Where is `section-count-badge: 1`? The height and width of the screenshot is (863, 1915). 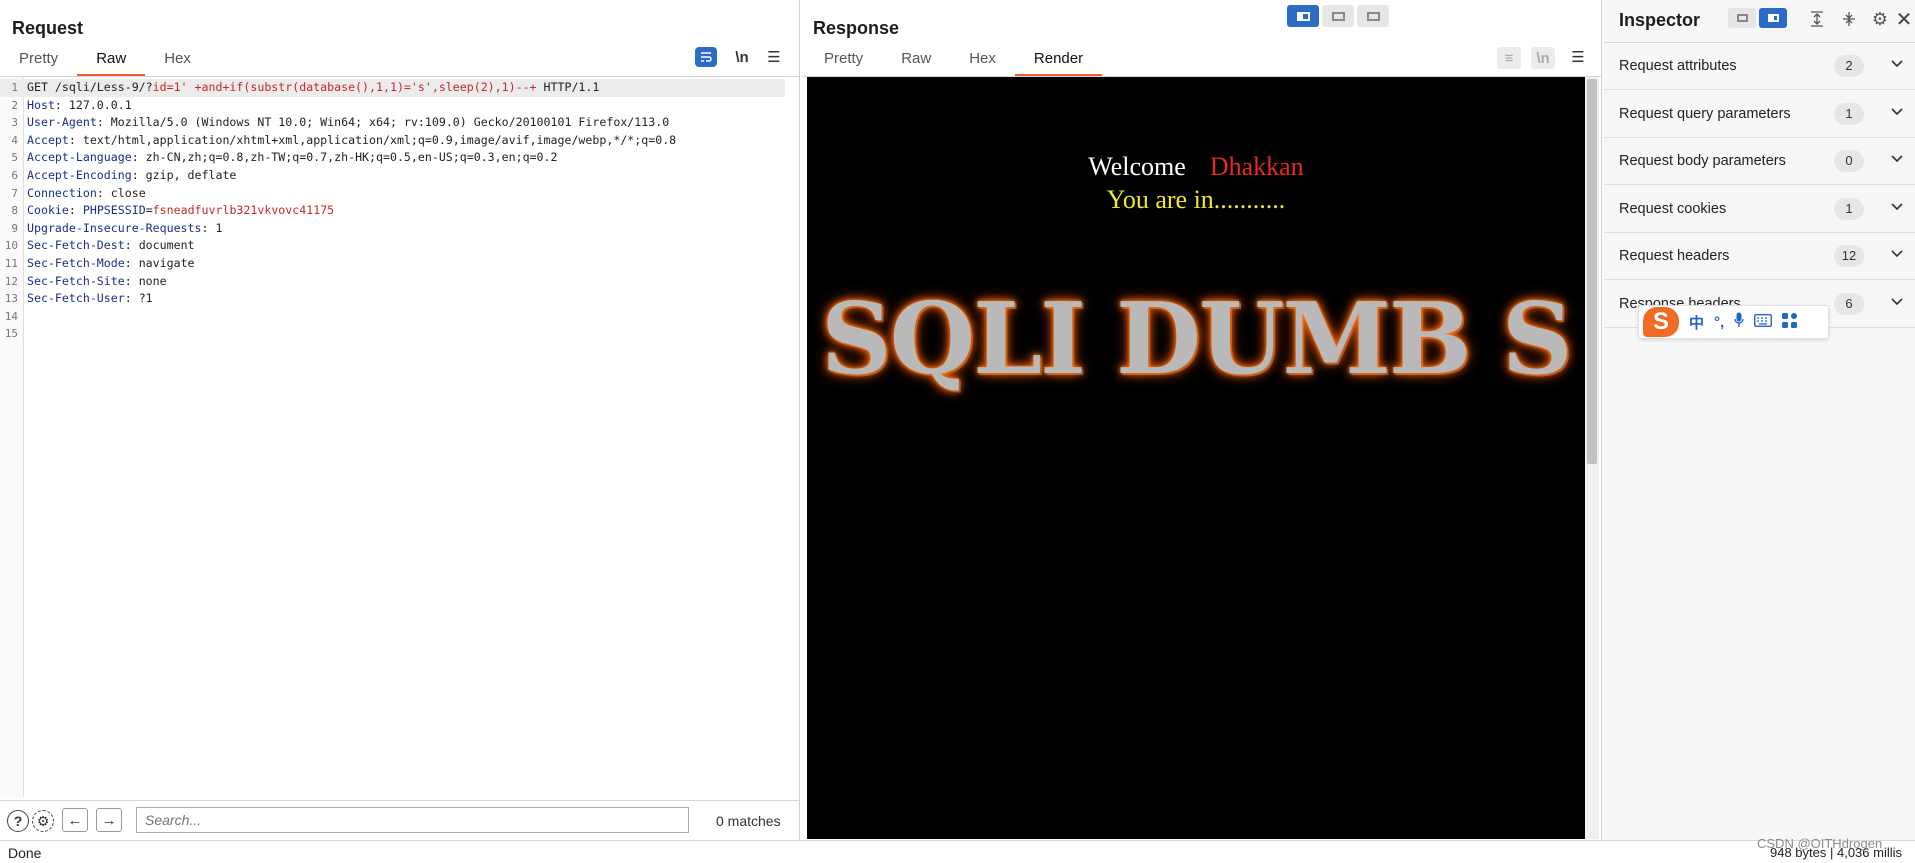
section-count-badge: 1 is located at coordinates (1849, 113).